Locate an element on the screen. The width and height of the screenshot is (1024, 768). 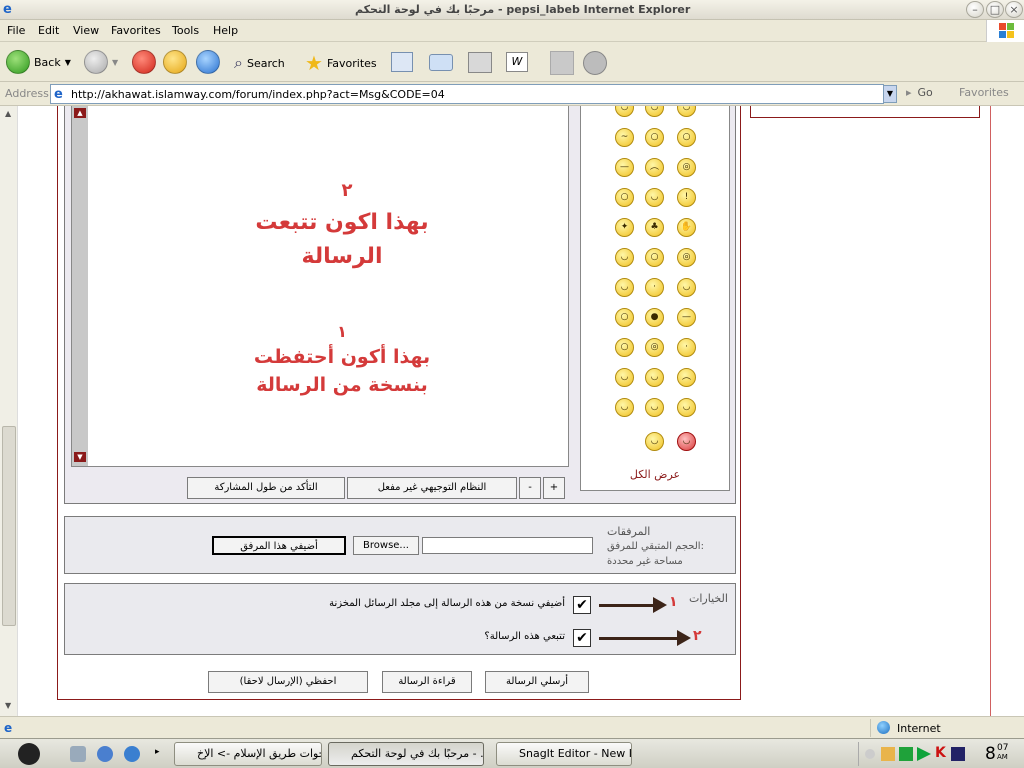
scroll-thumb is located at coordinates (9, 526).